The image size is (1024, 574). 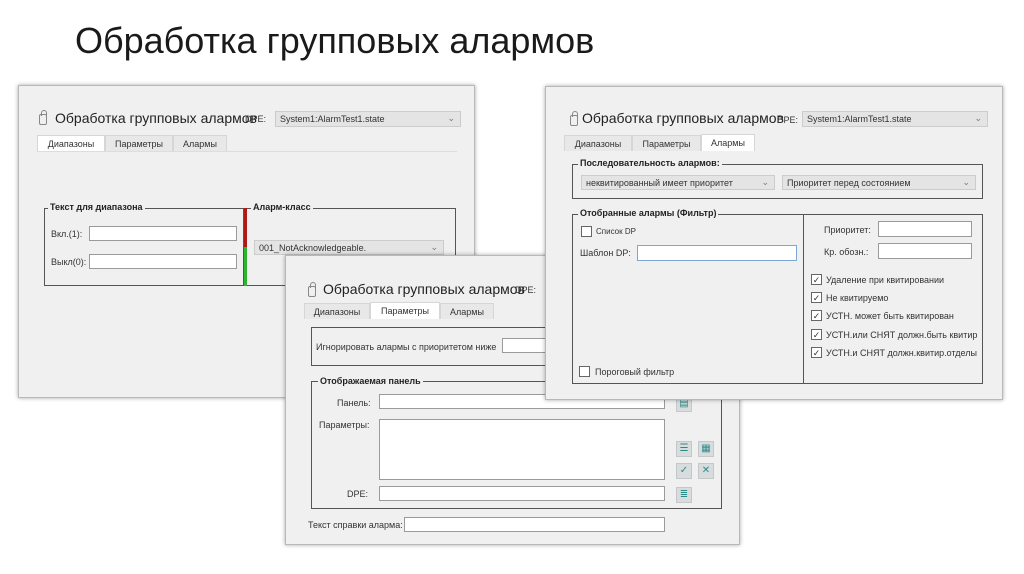 I want to click on dpe-param-input, so click(x=522, y=493).